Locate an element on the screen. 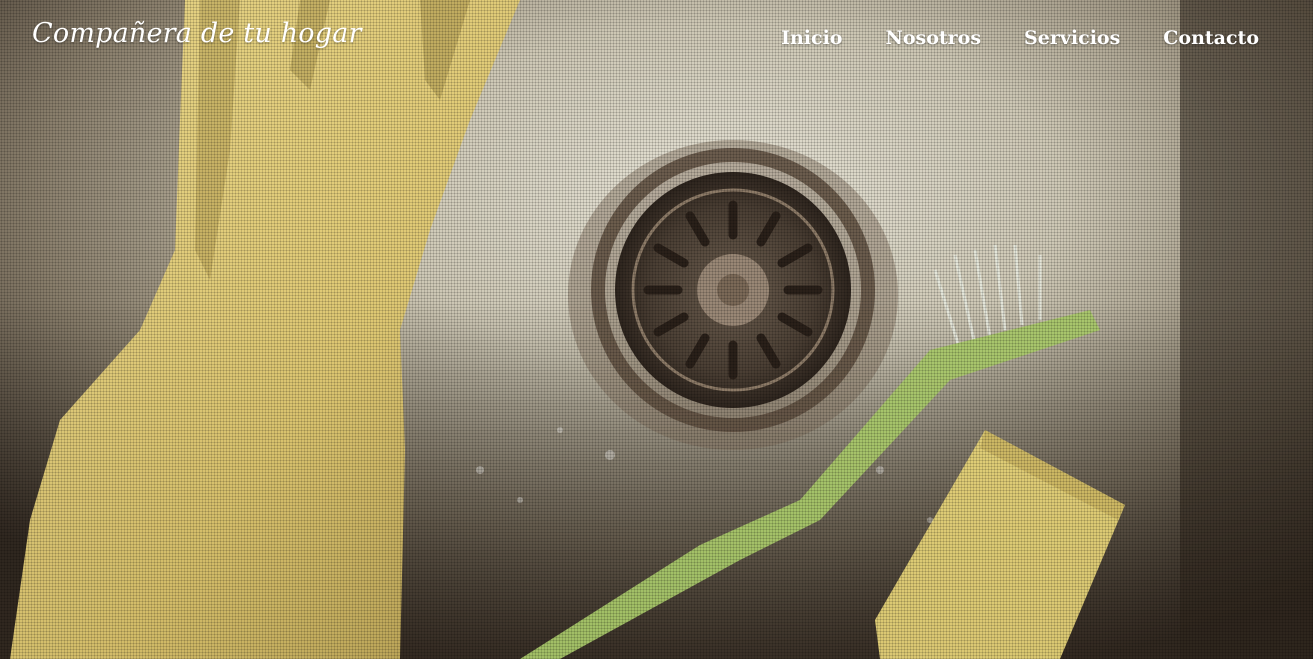 The height and width of the screenshot is (659, 1313). nav-item-servicios: Servicios is located at coordinates (1072, 38).